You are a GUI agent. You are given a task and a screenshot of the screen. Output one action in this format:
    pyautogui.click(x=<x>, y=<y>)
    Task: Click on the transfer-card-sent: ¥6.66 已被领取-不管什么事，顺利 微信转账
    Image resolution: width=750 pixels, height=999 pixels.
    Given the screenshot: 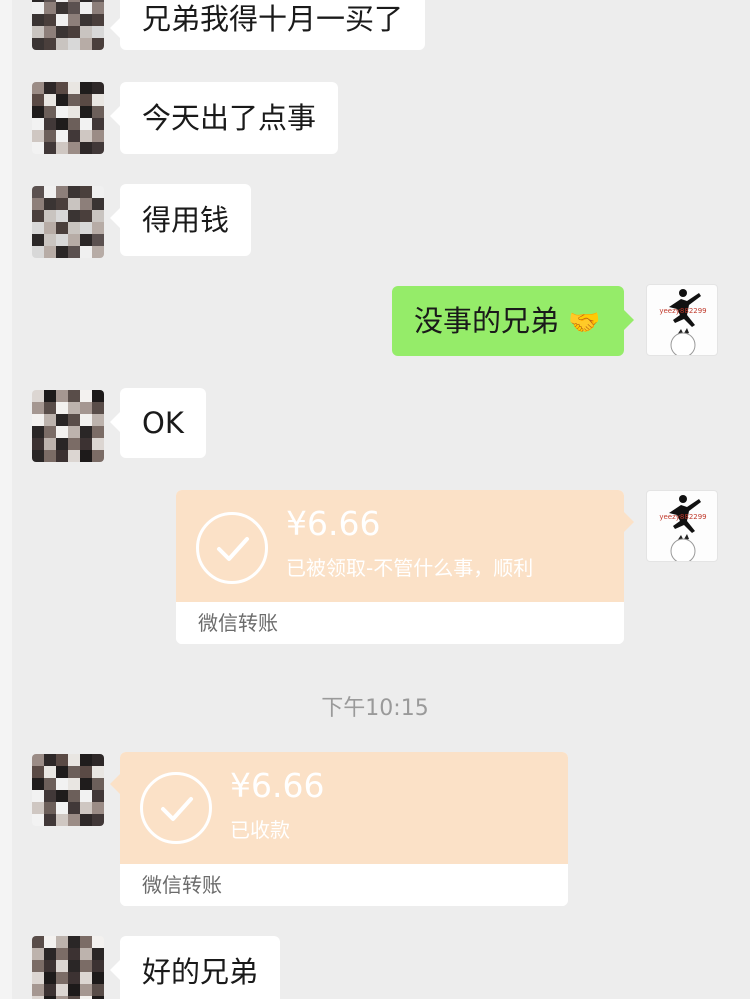 What is the action you would take?
    pyautogui.click(x=405, y=567)
    